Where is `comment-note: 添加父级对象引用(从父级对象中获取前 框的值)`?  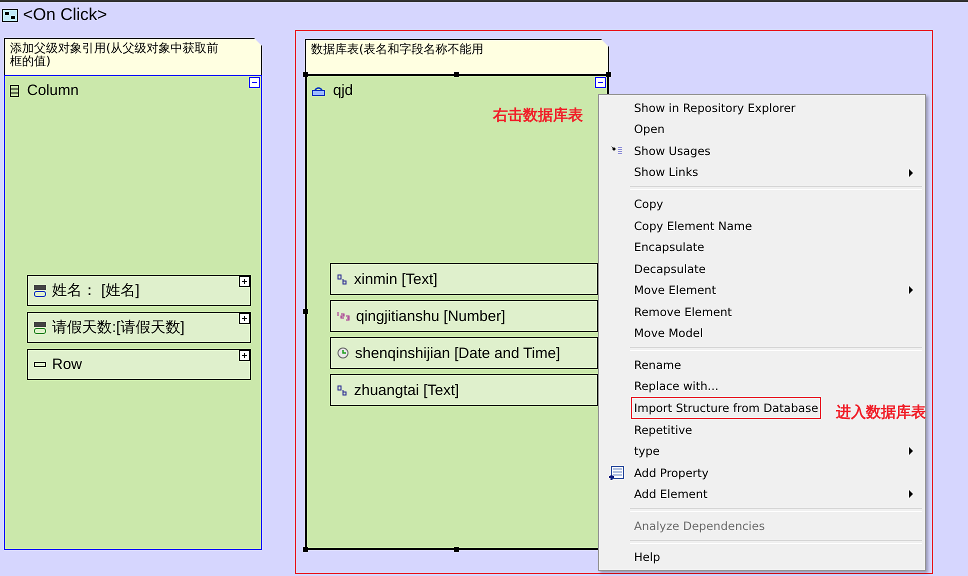 comment-note: 添加父级对象引用(从父级对象中获取前 框的值) is located at coordinates (133, 56).